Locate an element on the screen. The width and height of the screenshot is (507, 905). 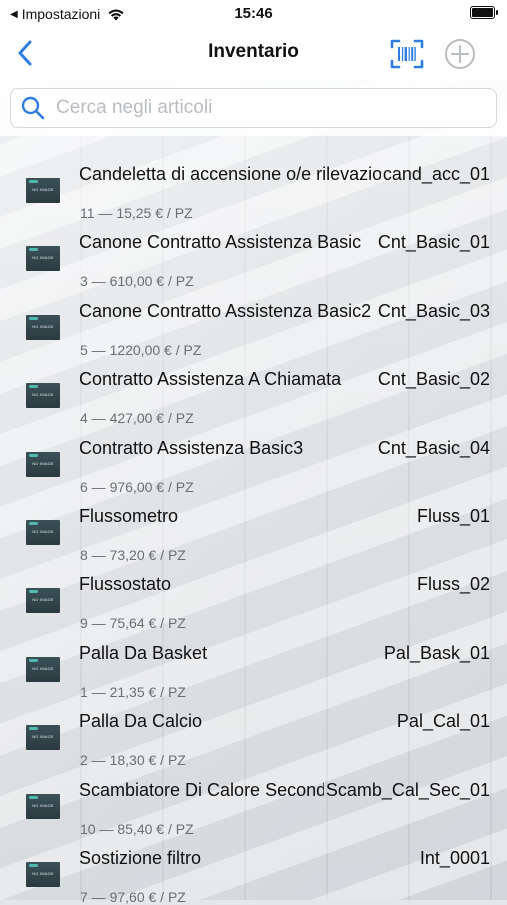
item-code: Fluss_02 is located at coordinates (453, 584).